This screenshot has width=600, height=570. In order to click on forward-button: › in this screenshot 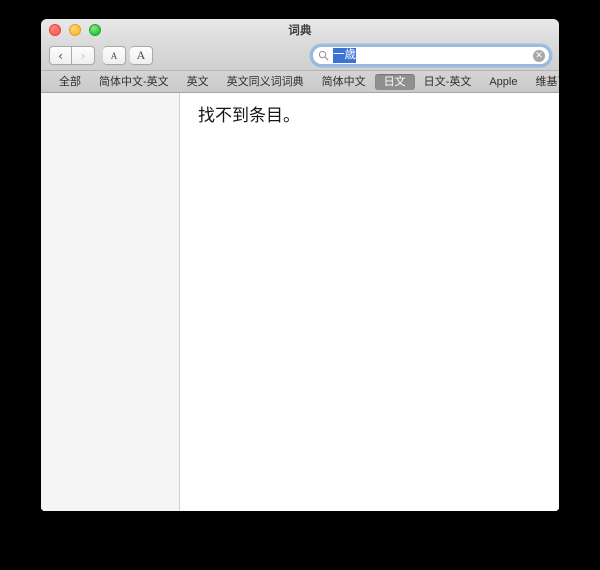, I will do `click(83, 55)`.